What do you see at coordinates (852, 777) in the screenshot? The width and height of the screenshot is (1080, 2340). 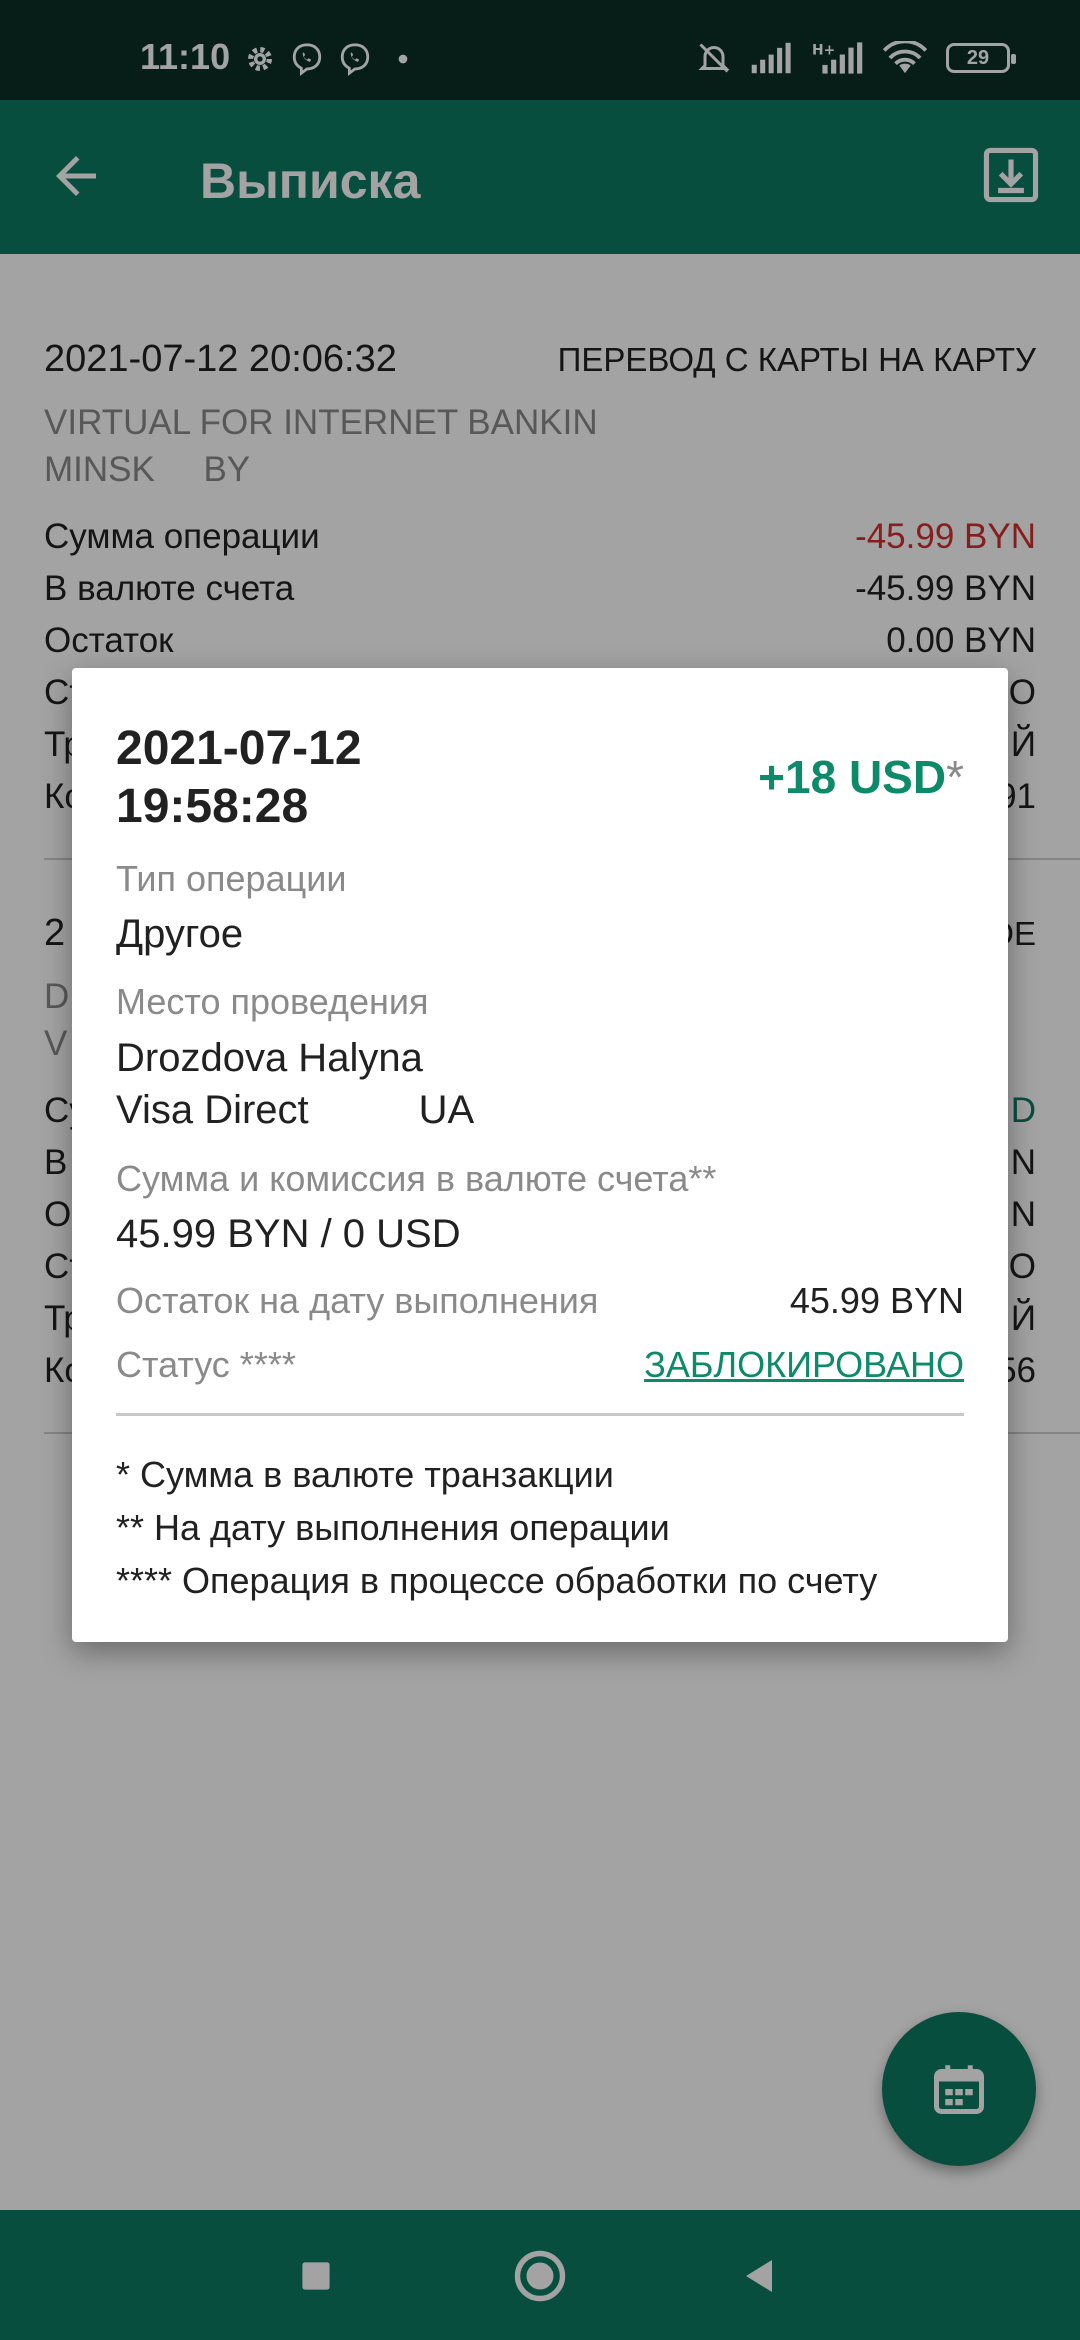 I see `amount-value: +18 USD` at bounding box center [852, 777].